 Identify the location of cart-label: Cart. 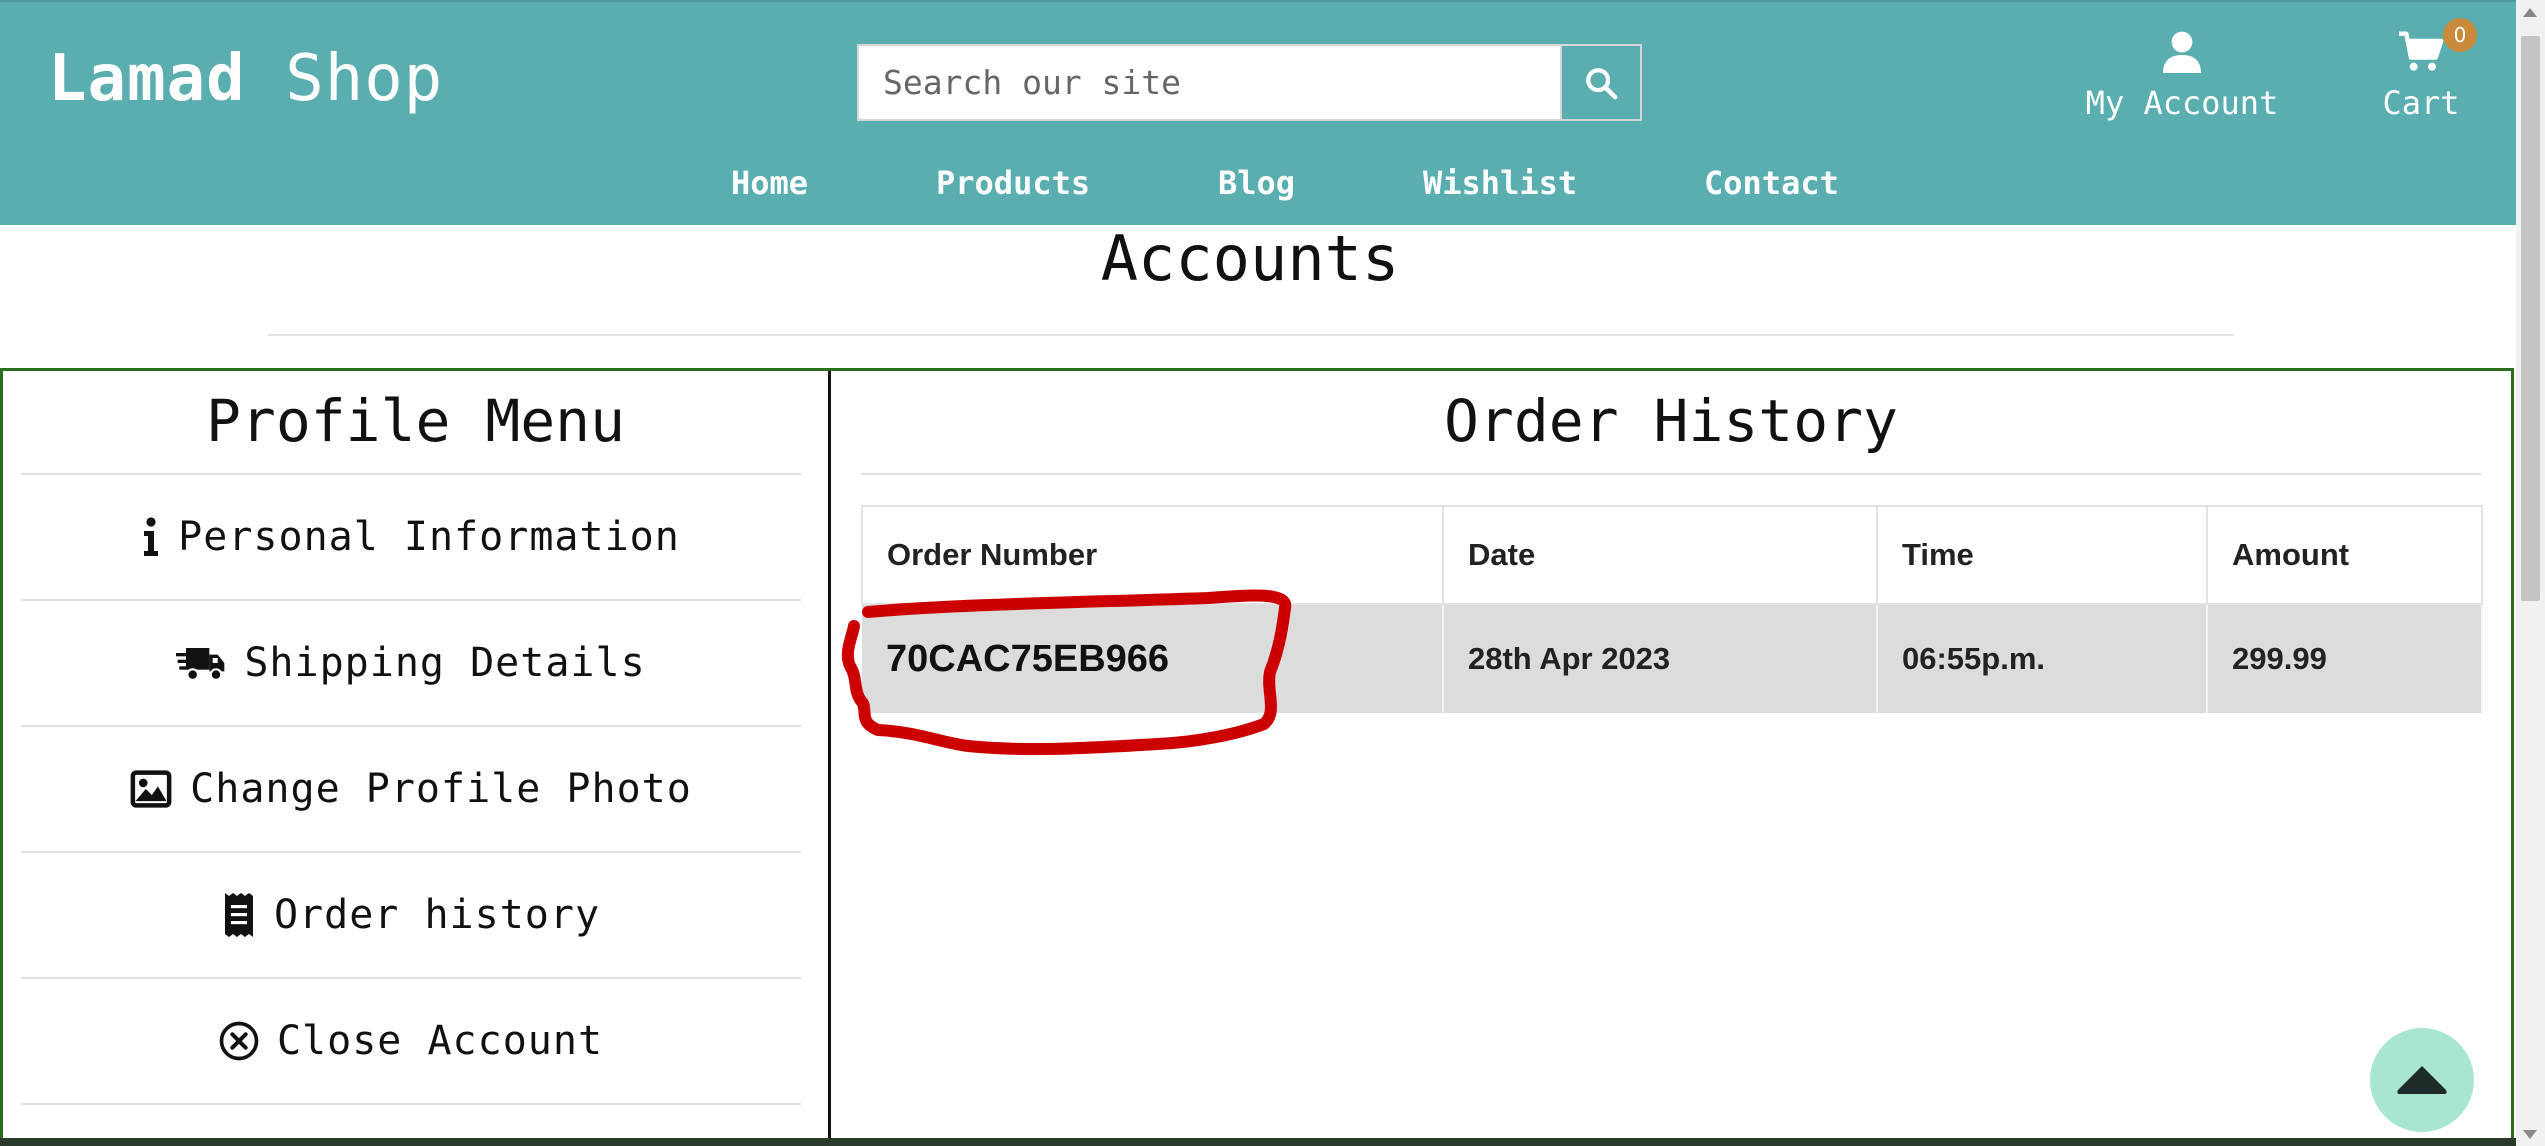
(2421, 103).